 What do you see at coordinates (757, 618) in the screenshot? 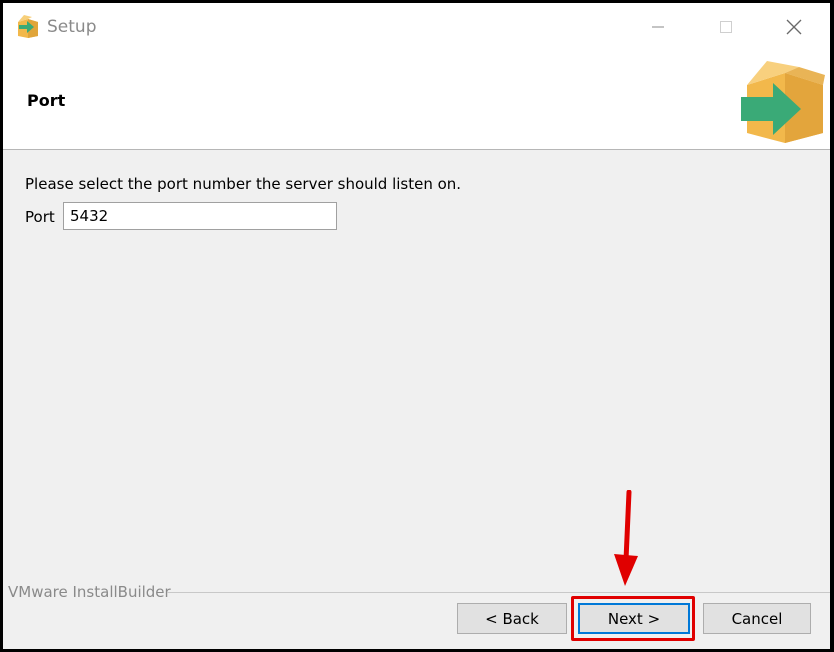
I see `cancel-button: Cancel` at bounding box center [757, 618].